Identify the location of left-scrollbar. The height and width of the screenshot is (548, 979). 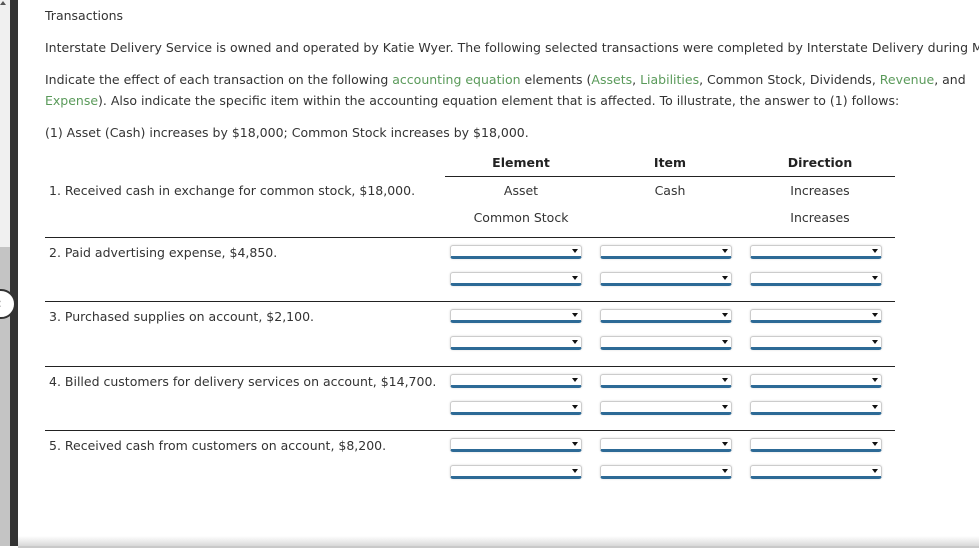
(5, 273).